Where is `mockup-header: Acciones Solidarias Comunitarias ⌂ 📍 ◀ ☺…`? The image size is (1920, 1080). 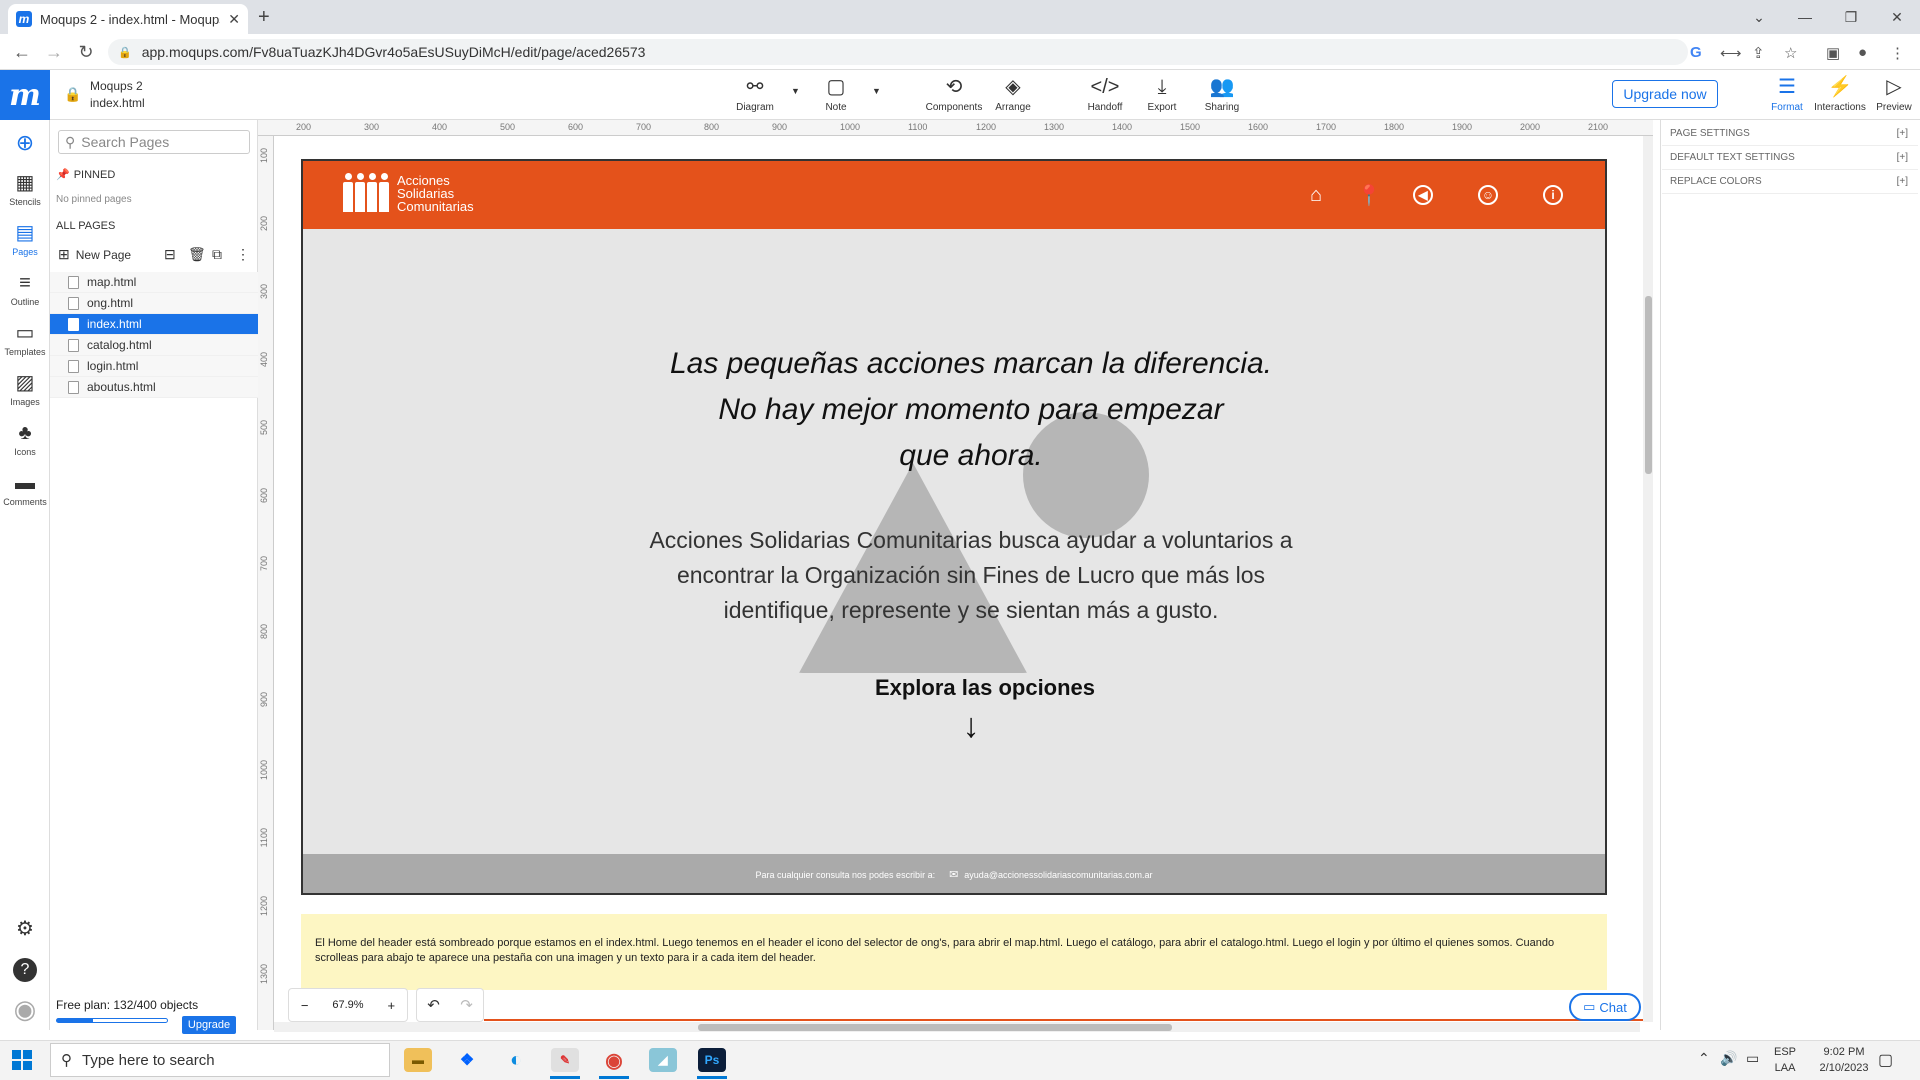
mockup-header: Acciones Solidarias Comunitarias ⌂ 📍 ◀ ☺… is located at coordinates (954, 195).